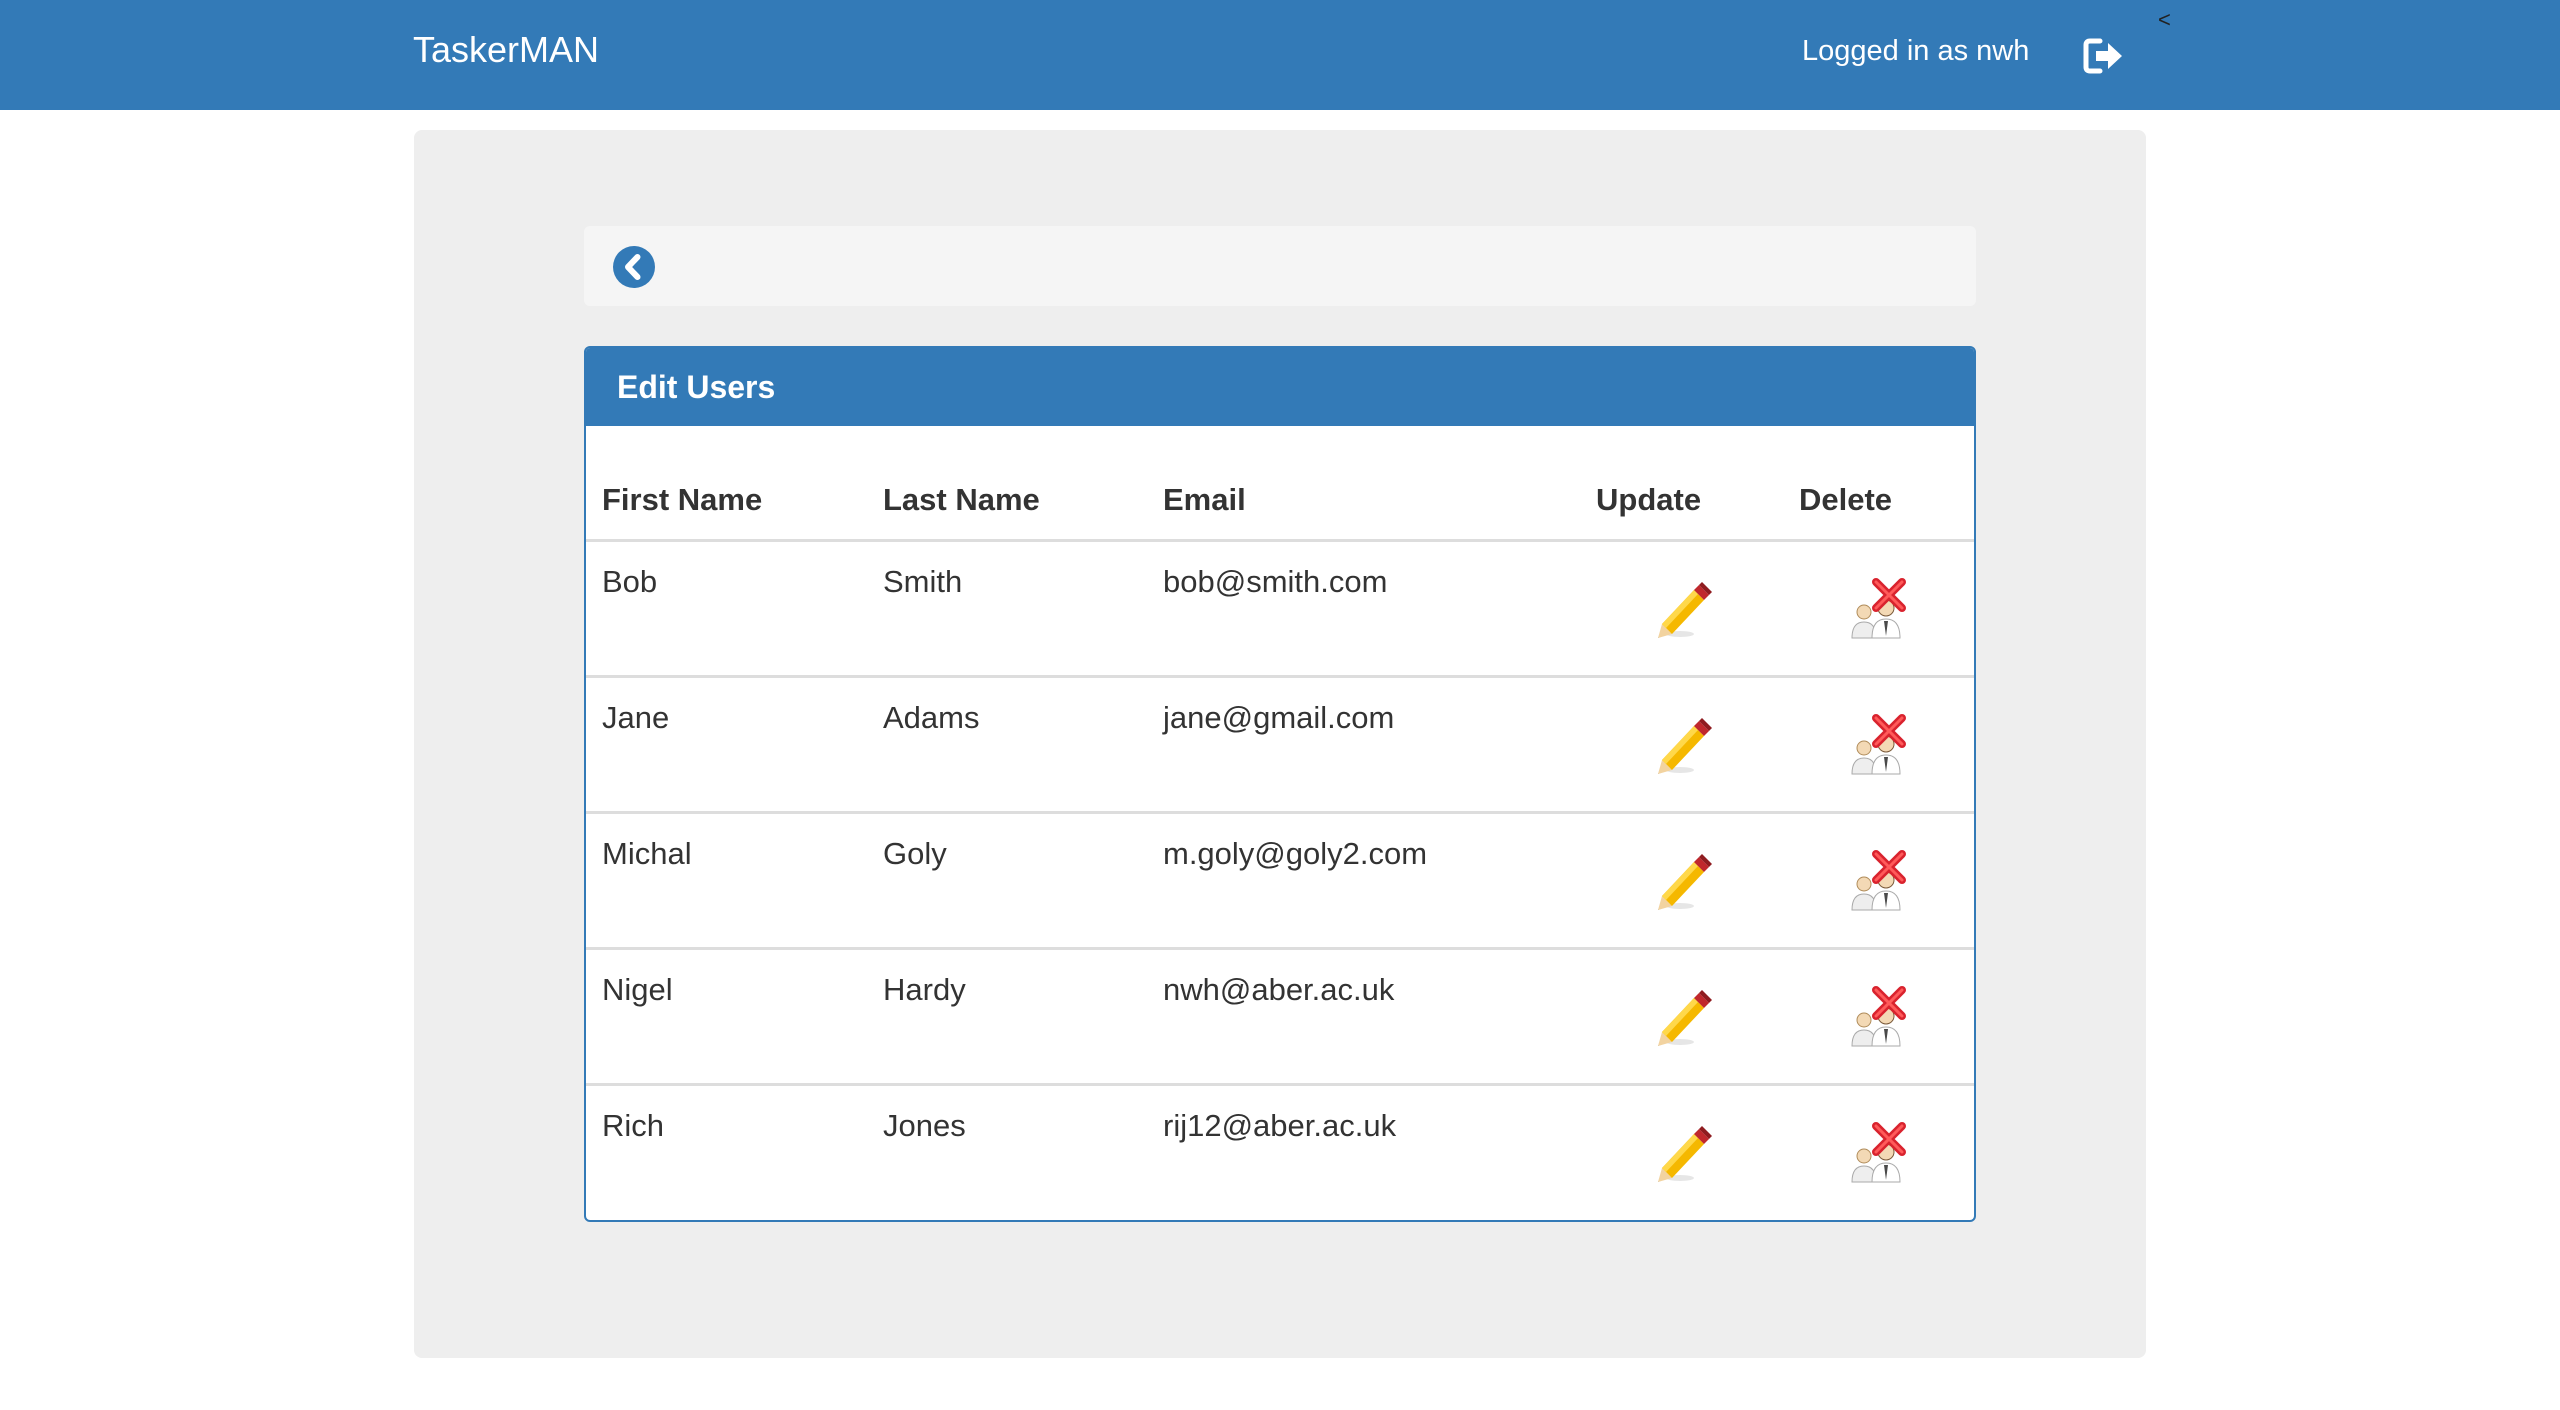  I want to click on chevron-circle-left-icon, so click(633, 267).